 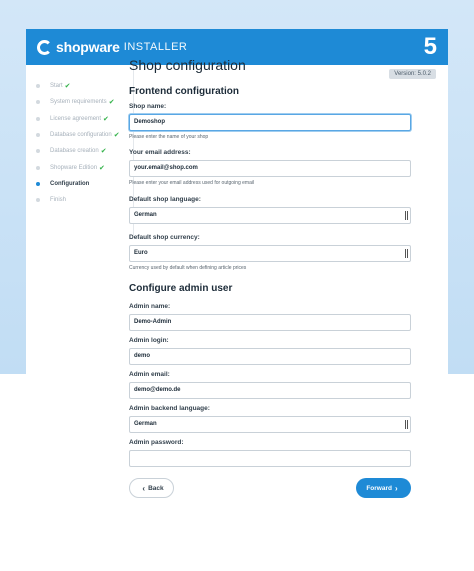 What do you see at coordinates (58, 200) in the screenshot?
I see `step-label: Finish` at bounding box center [58, 200].